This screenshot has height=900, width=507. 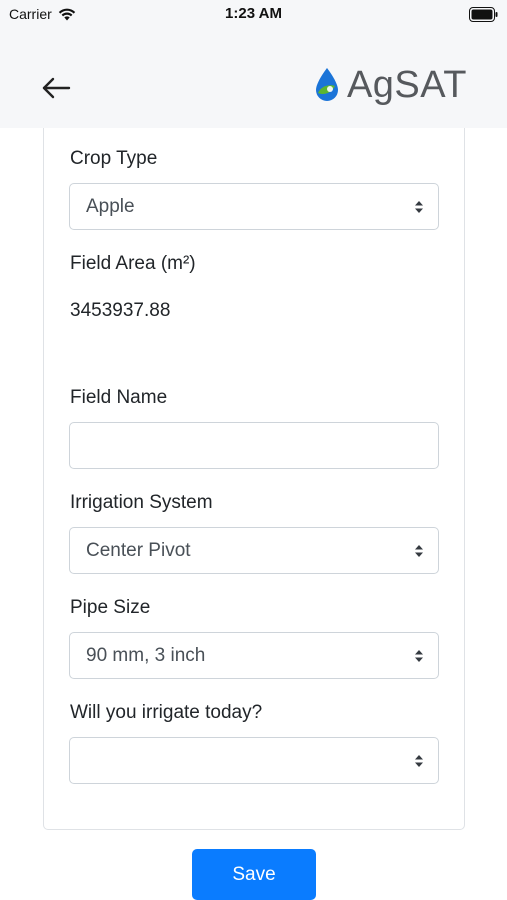 What do you see at coordinates (114, 158) in the screenshot?
I see `crop-type-label: Crop Type` at bounding box center [114, 158].